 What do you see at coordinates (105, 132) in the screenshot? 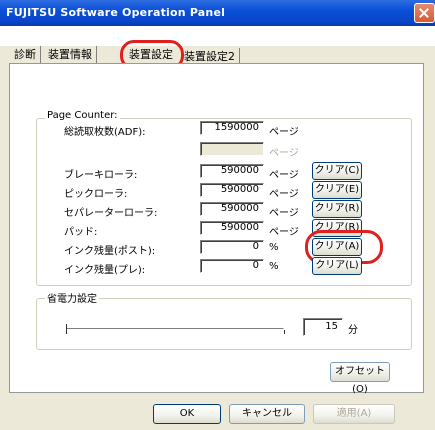
I see `counter-label-adf: 総読取枚数(ADF):` at bounding box center [105, 132].